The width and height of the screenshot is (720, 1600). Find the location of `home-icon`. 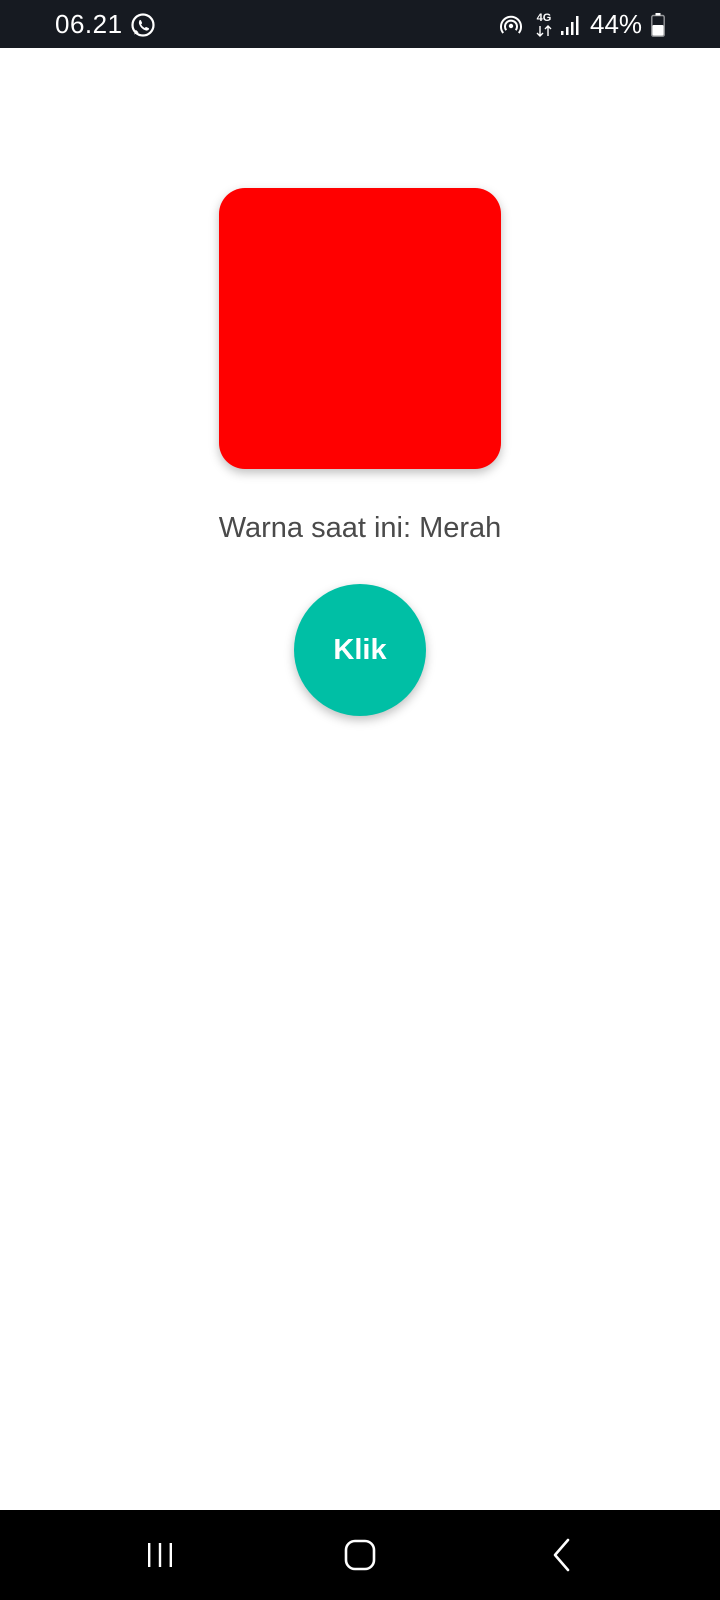

home-icon is located at coordinates (360, 1555).